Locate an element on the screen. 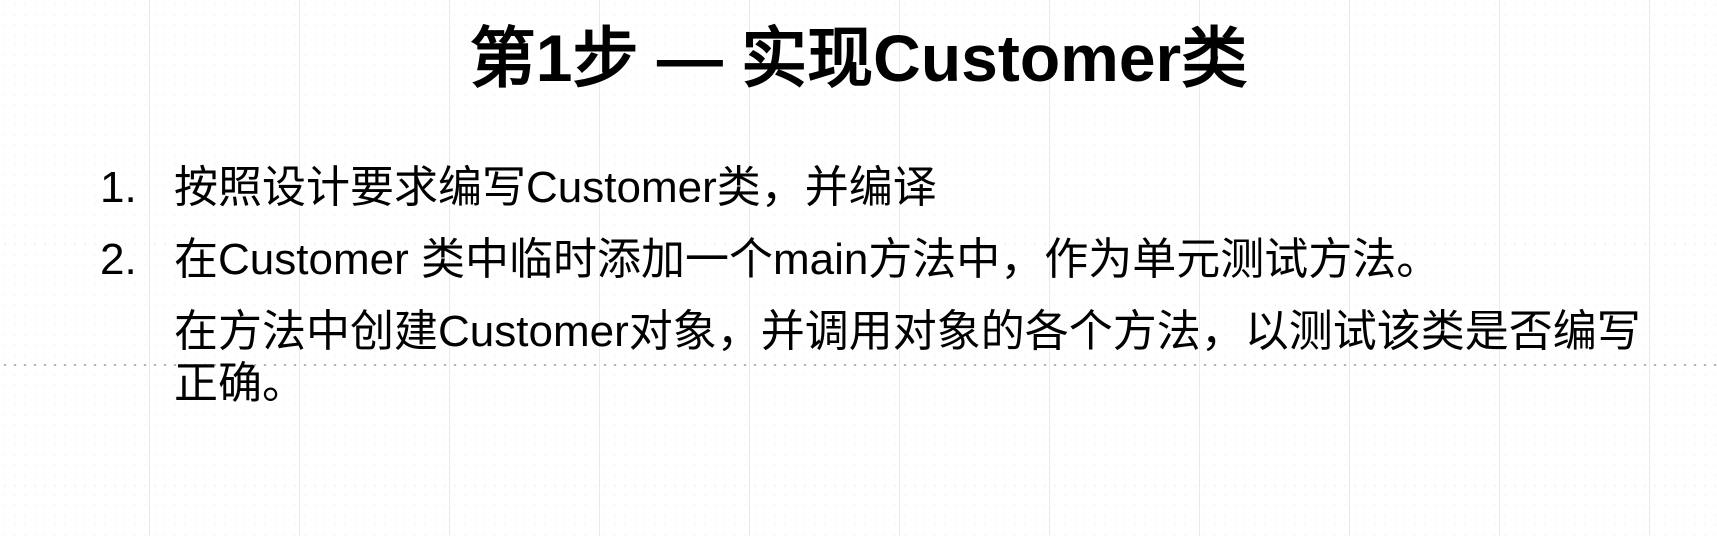 This screenshot has height=536, width=1717. list-item-number: 1. is located at coordinates (118, 187).